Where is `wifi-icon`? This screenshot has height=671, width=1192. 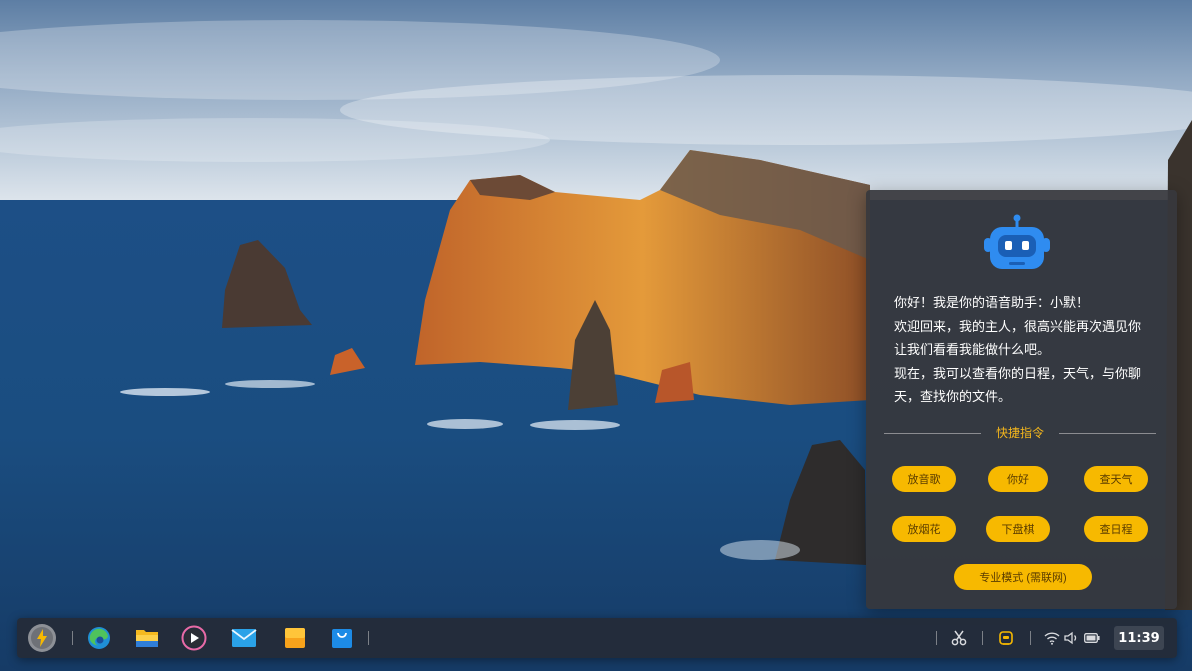
wifi-icon is located at coordinates (1052, 638).